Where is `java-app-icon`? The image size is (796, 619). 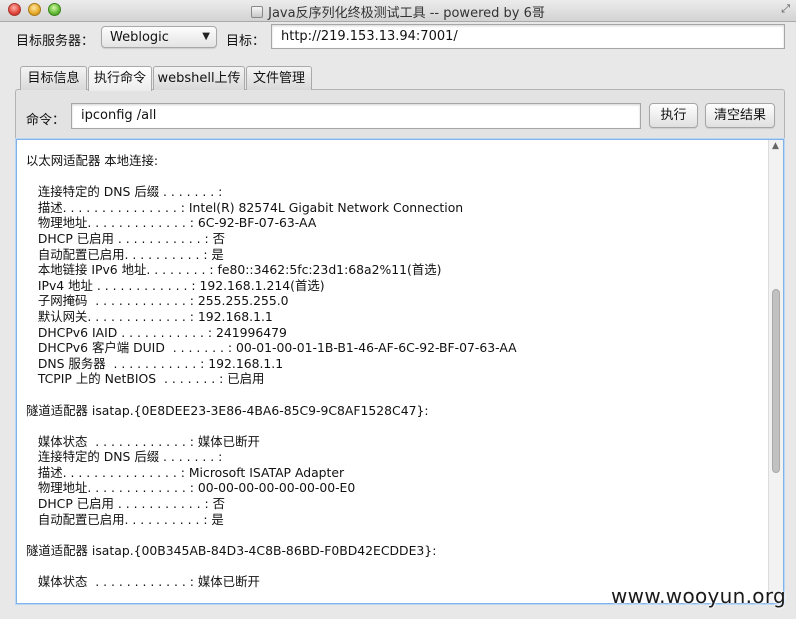
java-app-icon is located at coordinates (257, 12).